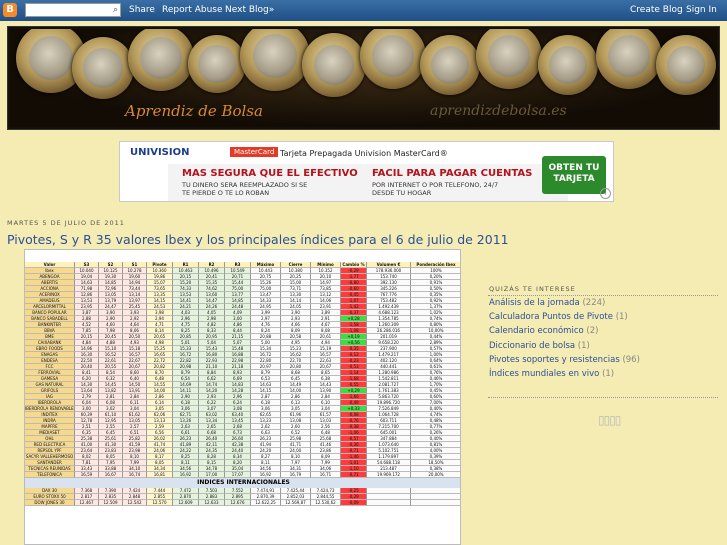 This screenshot has height=545, width=727. What do you see at coordinates (135, 503) in the screenshot?
I see `table-cell: 12.542` at bounding box center [135, 503].